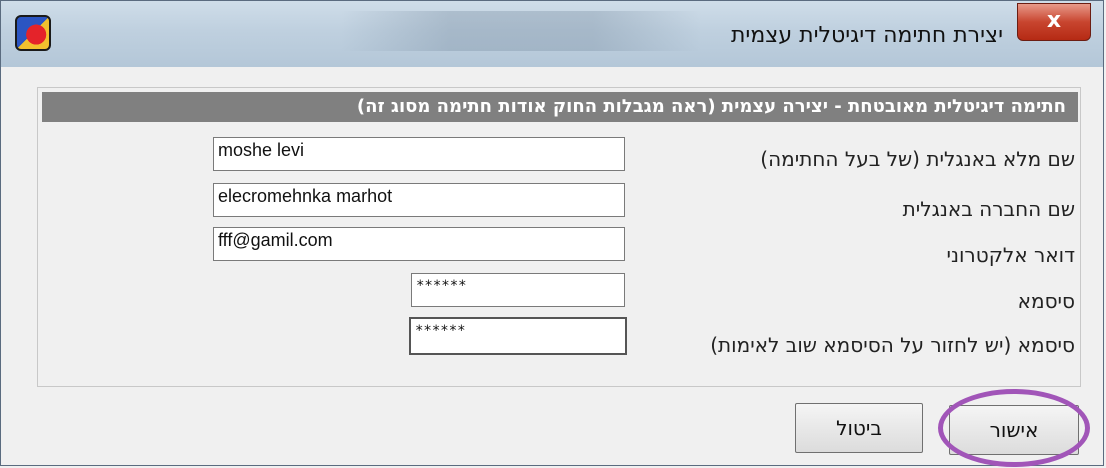 Image resolution: width=1106 pixels, height=468 pixels. What do you see at coordinates (521, 31) in the screenshot?
I see `title-bar-glass` at bounding box center [521, 31].